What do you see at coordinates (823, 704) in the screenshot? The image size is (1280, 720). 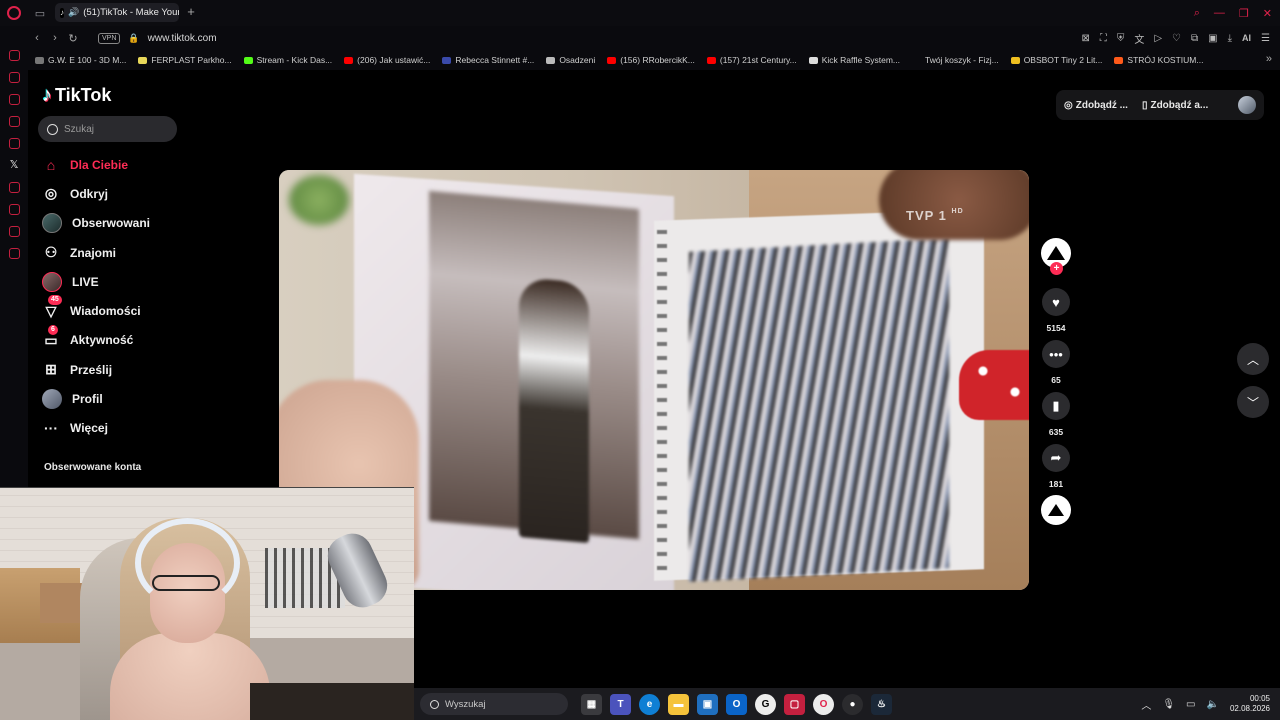 I see `opera-taskbar-icon: O` at bounding box center [823, 704].